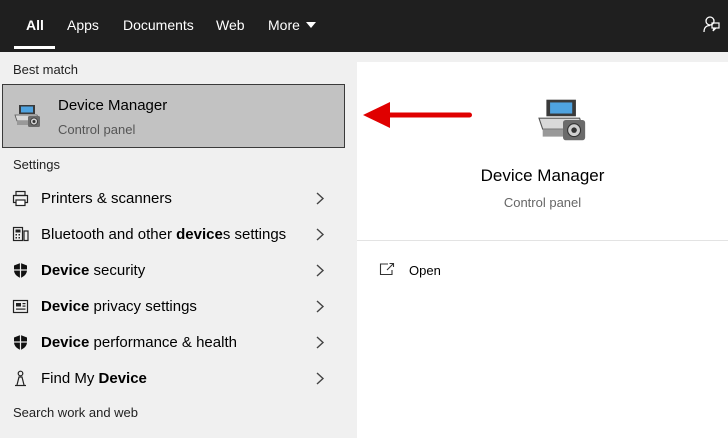  What do you see at coordinates (20, 378) in the screenshot?
I see `person-pin-icon` at bounding box center [20, 378].